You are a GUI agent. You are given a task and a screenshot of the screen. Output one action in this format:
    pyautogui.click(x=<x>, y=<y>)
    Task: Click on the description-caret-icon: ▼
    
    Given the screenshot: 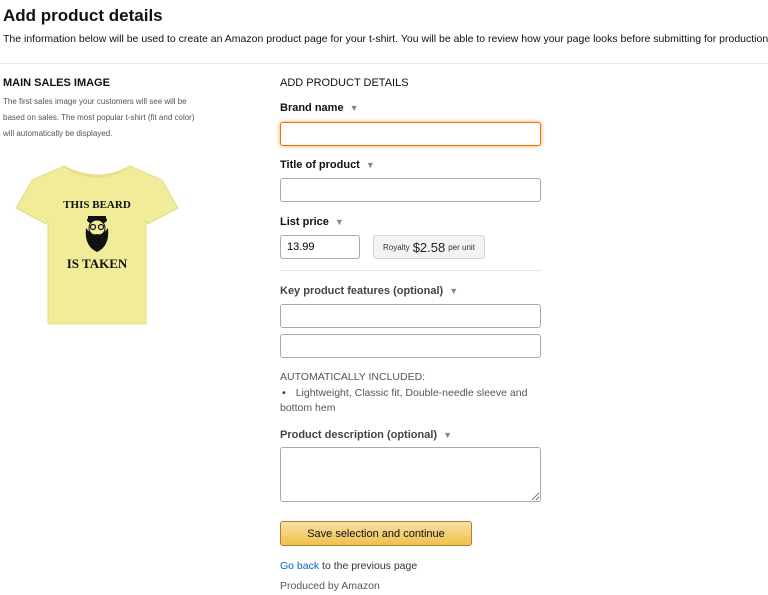 What is the action you would take?
    pyautogui.click(x=447, y=435)
    